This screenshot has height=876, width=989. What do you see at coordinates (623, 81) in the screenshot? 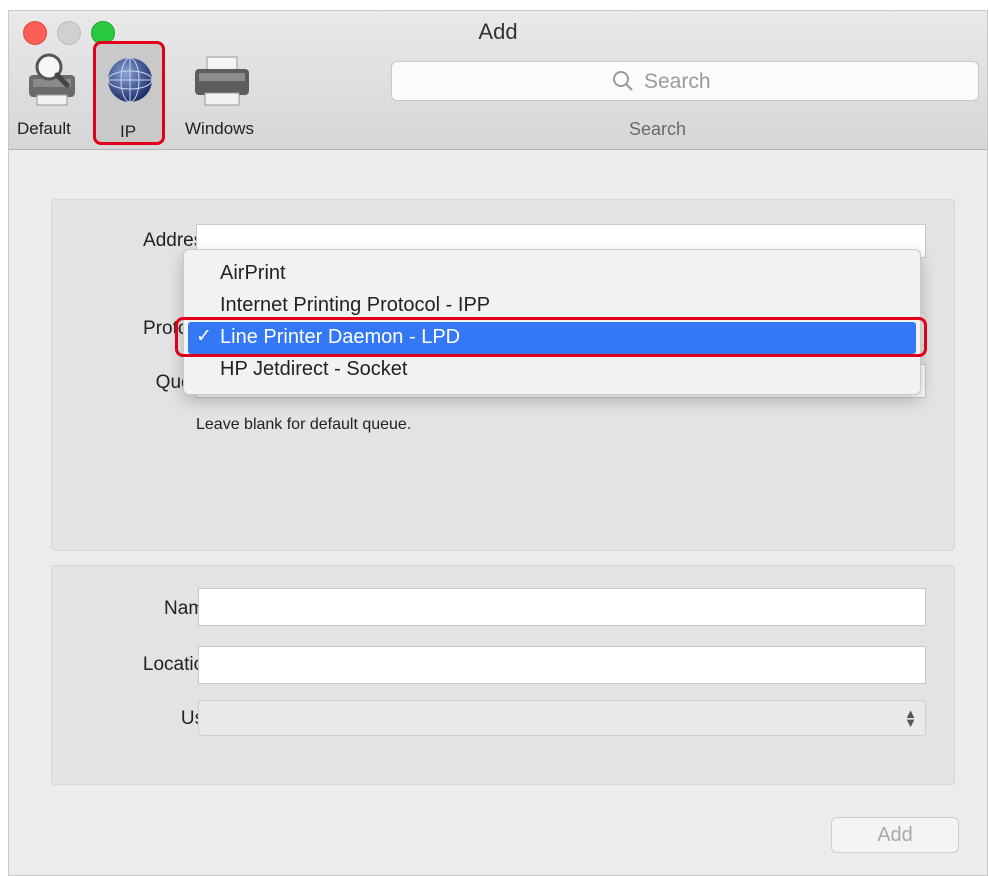
I see `search-icon` at bounding box center [623, 81].